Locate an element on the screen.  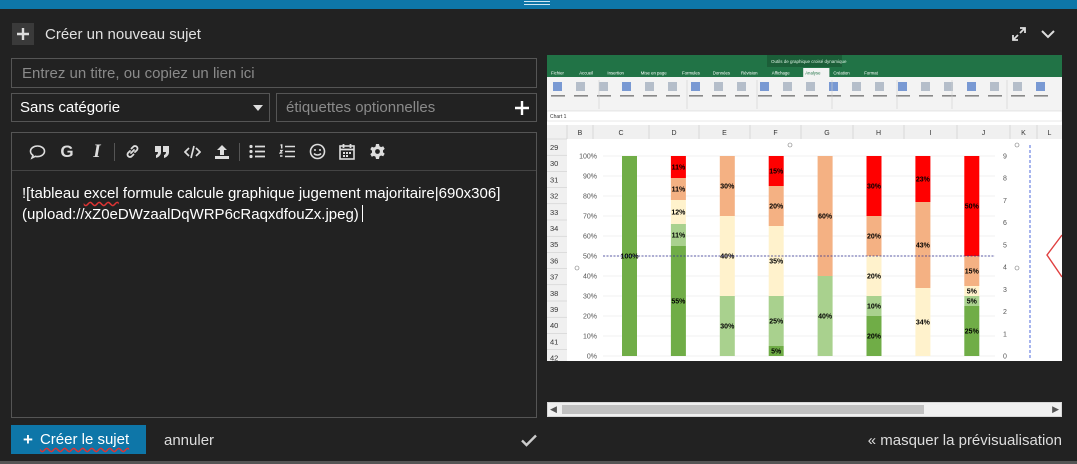
italic-icon: I is located at coordinates (97, 152).